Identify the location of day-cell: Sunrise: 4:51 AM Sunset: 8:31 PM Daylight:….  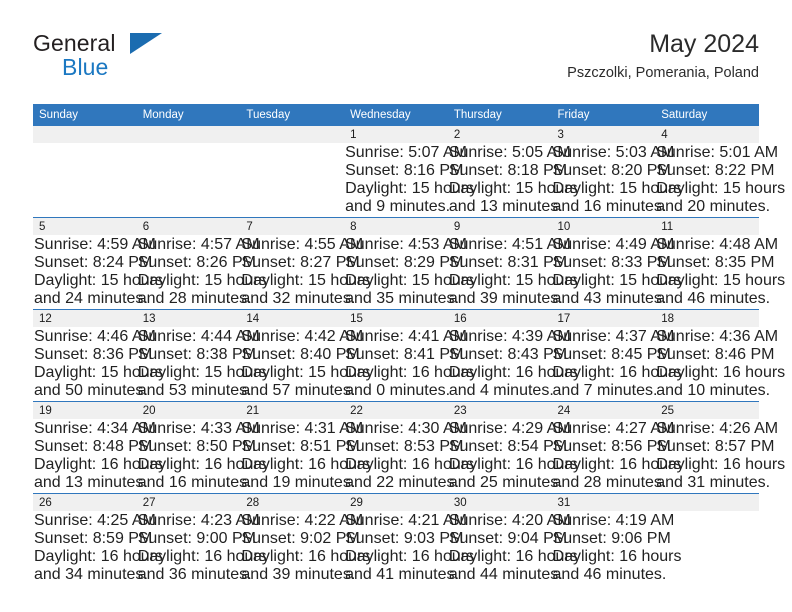
(513, 272).